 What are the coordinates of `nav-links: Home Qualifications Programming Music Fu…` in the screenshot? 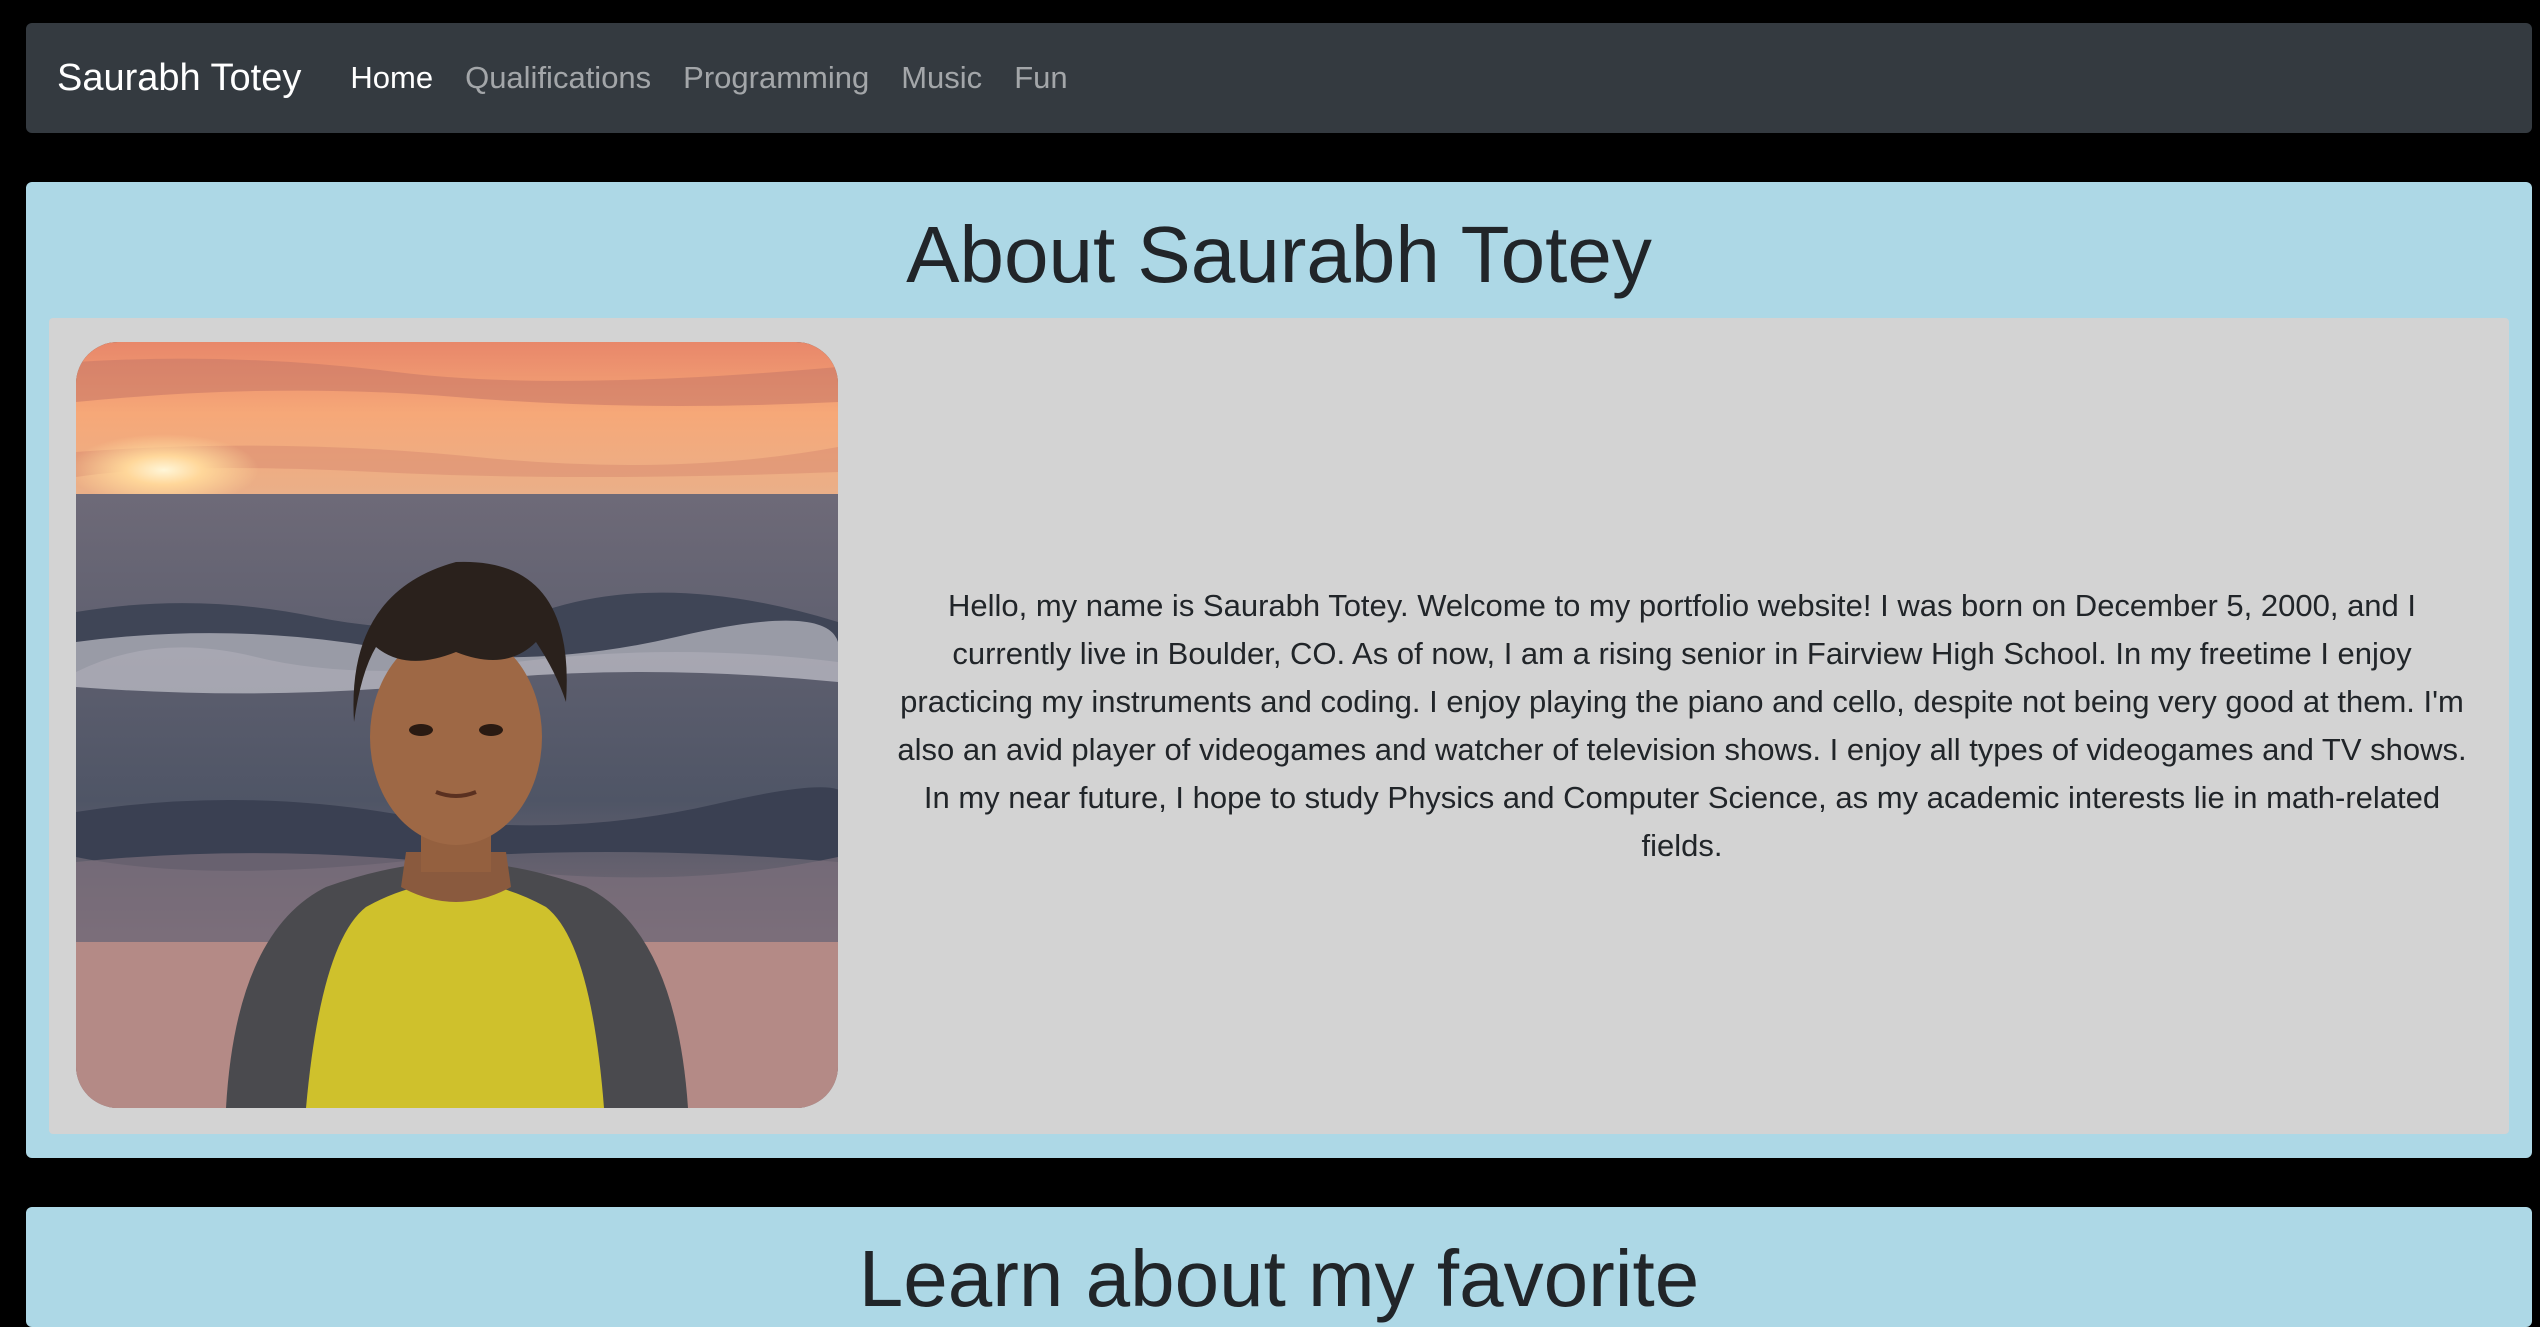 It's located at (708, 78).